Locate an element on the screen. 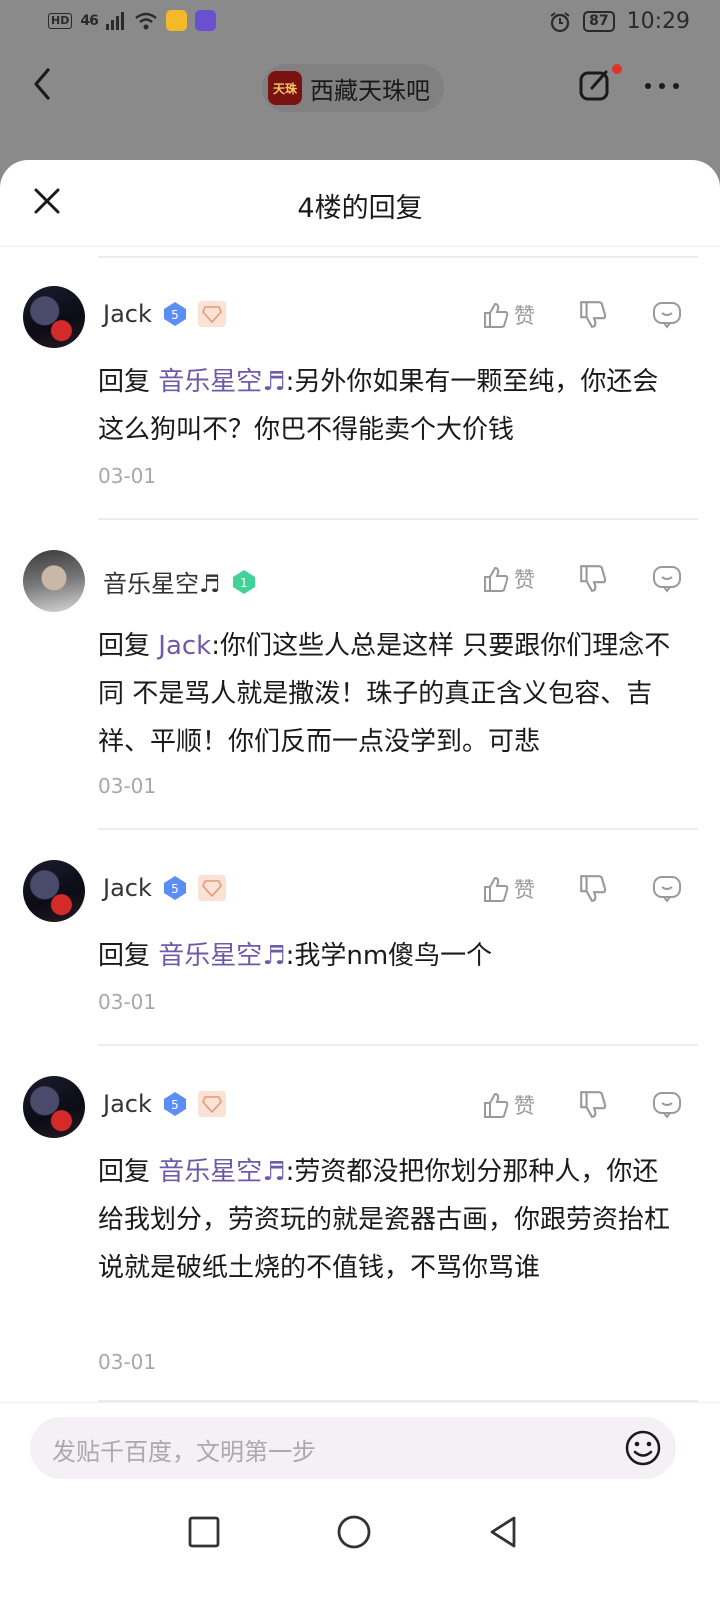 This screenshot has width=720, height=1600. reply-input-bar: 发贴千百度，文明第一步 is located at coordinates (360, 1450).